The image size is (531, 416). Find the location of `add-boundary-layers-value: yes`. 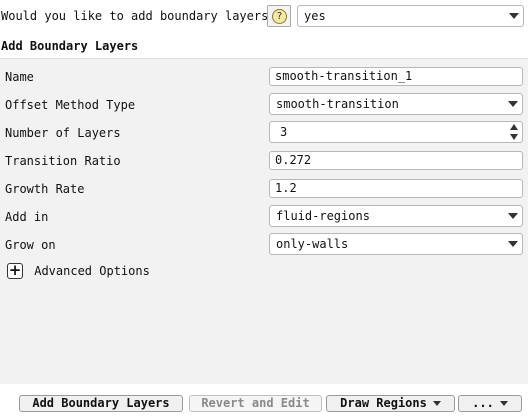

add-boundary-layers-value: yes is located at coordinates (315, 16).